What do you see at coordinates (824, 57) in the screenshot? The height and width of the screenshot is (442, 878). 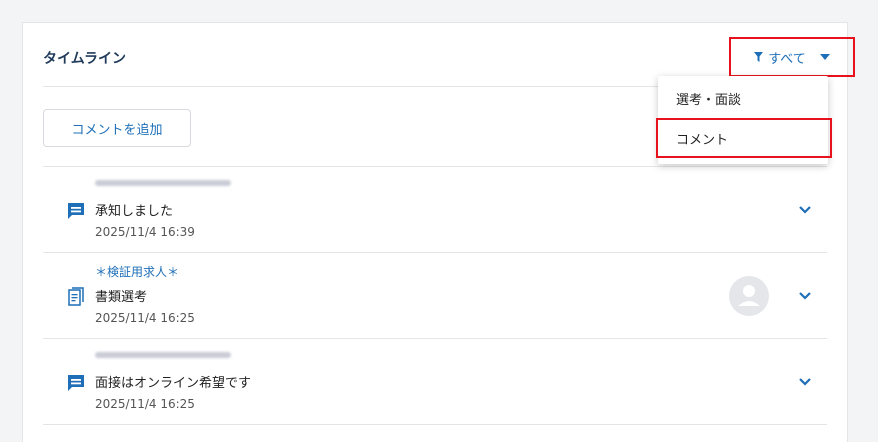 I see `caret-down-icon` at bounding box center [824, 57].